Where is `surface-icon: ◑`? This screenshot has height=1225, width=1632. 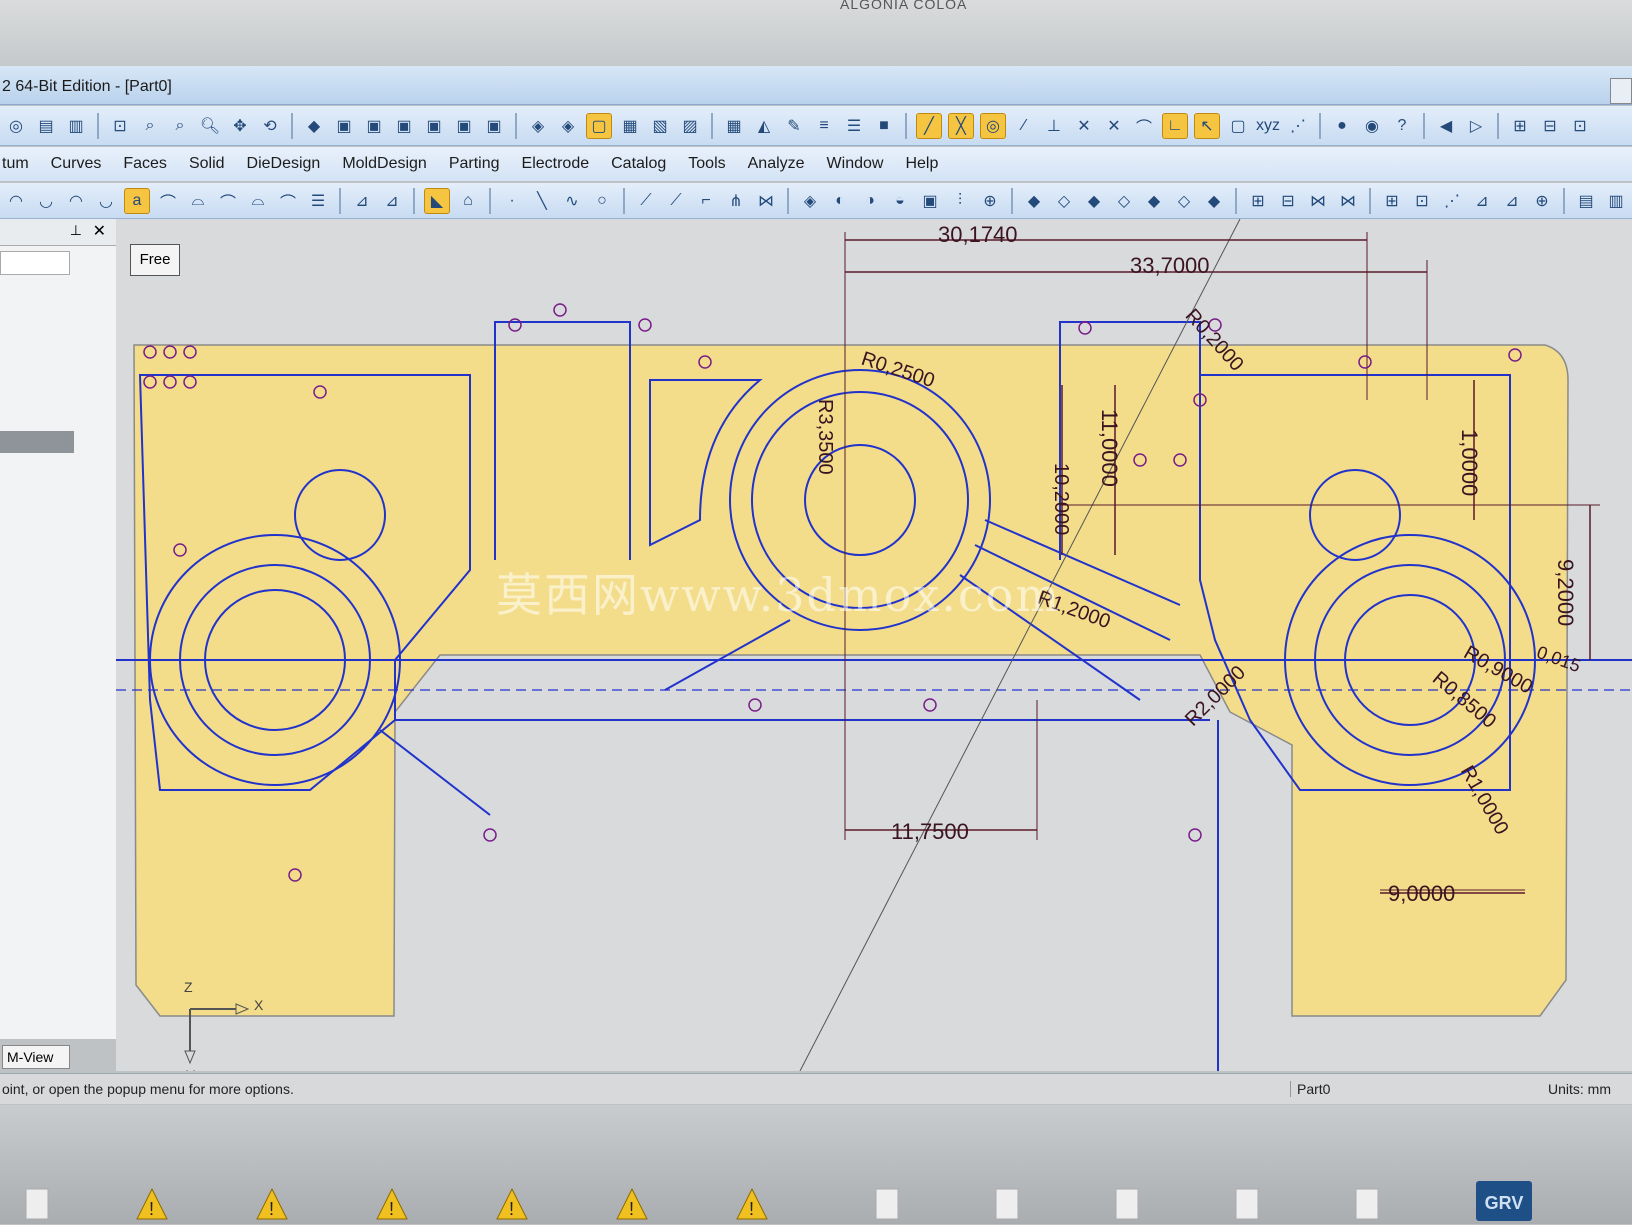 surface-icon: ◑ is located at coordinates (870, 201).